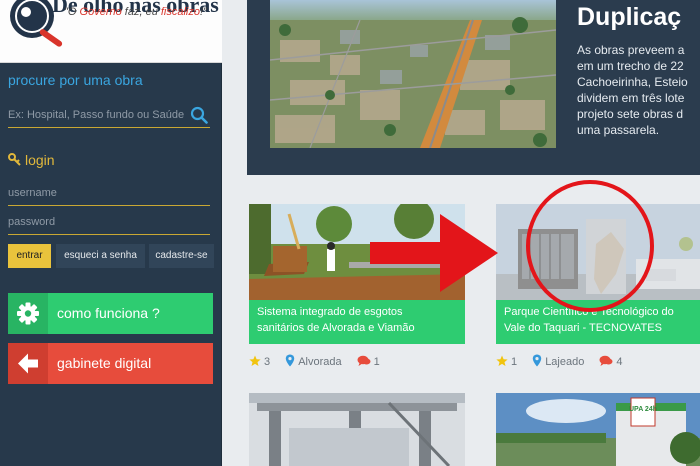 This screenshot has width=700, height=466. I want to click on search-label: procure por uma obra, so click(75, 80).